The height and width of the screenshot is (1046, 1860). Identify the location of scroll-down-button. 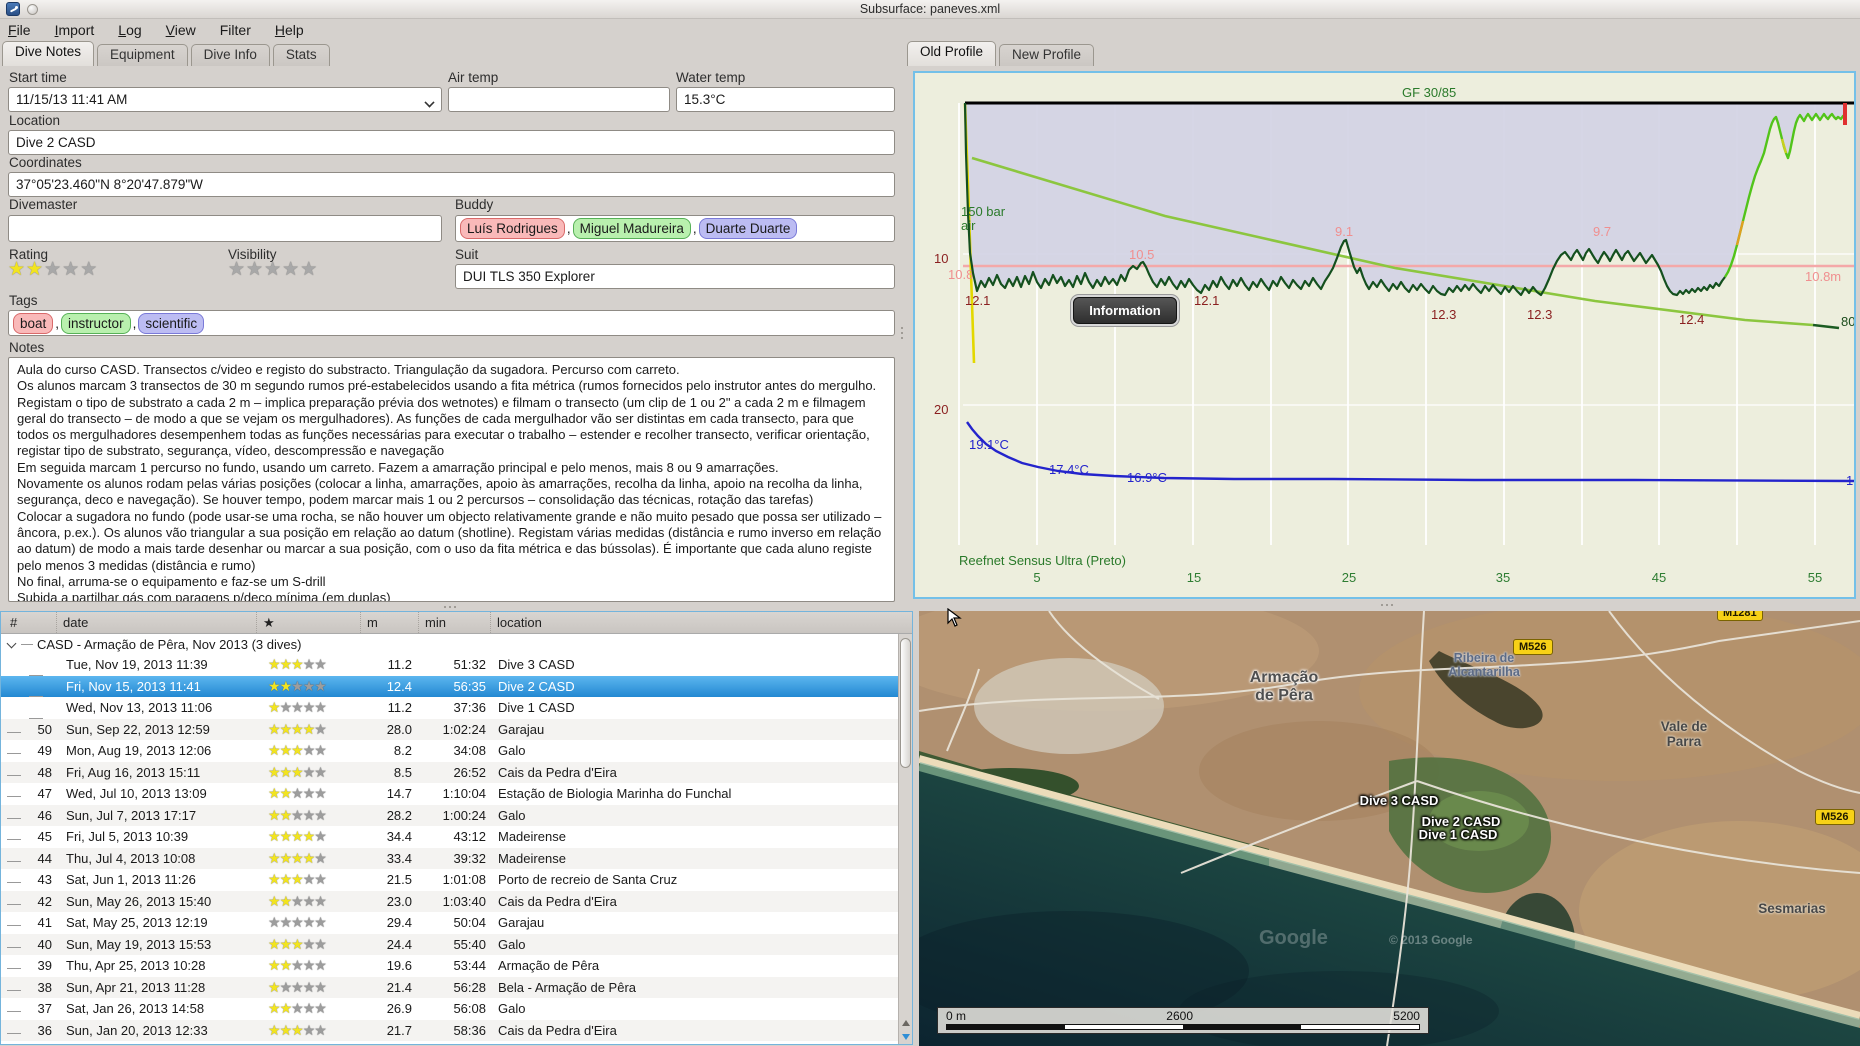
(905, 1037).